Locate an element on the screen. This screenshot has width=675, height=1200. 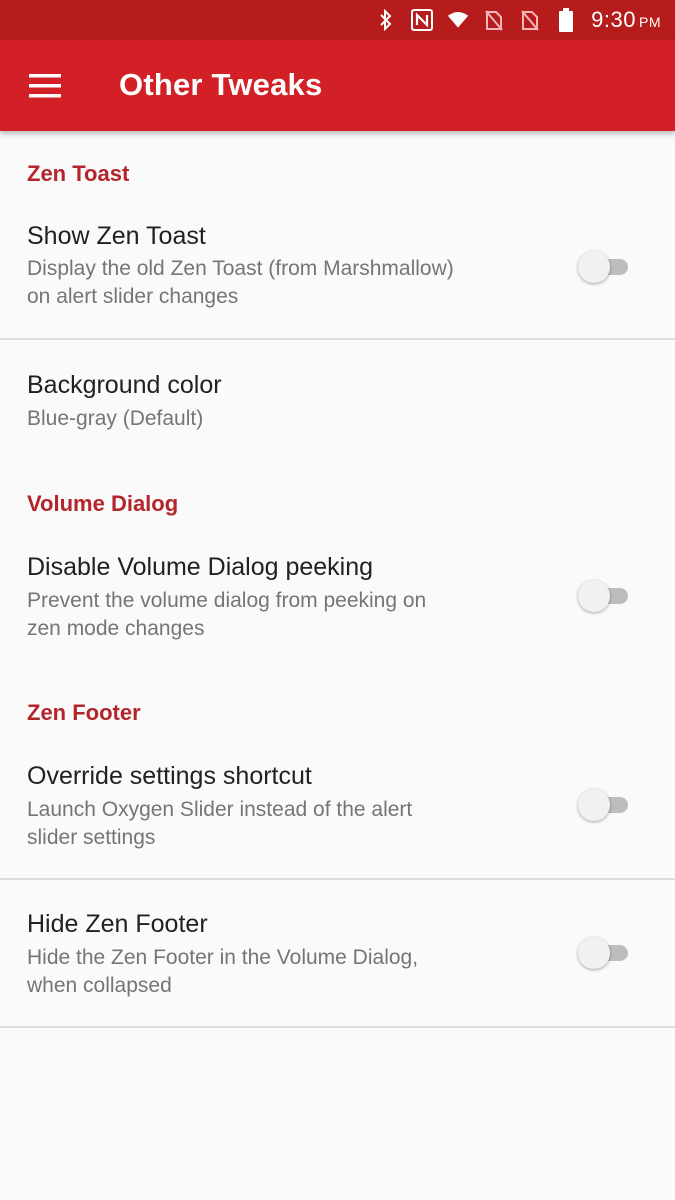
page-title: Other Tweaks is located at coordinates (221, 84).